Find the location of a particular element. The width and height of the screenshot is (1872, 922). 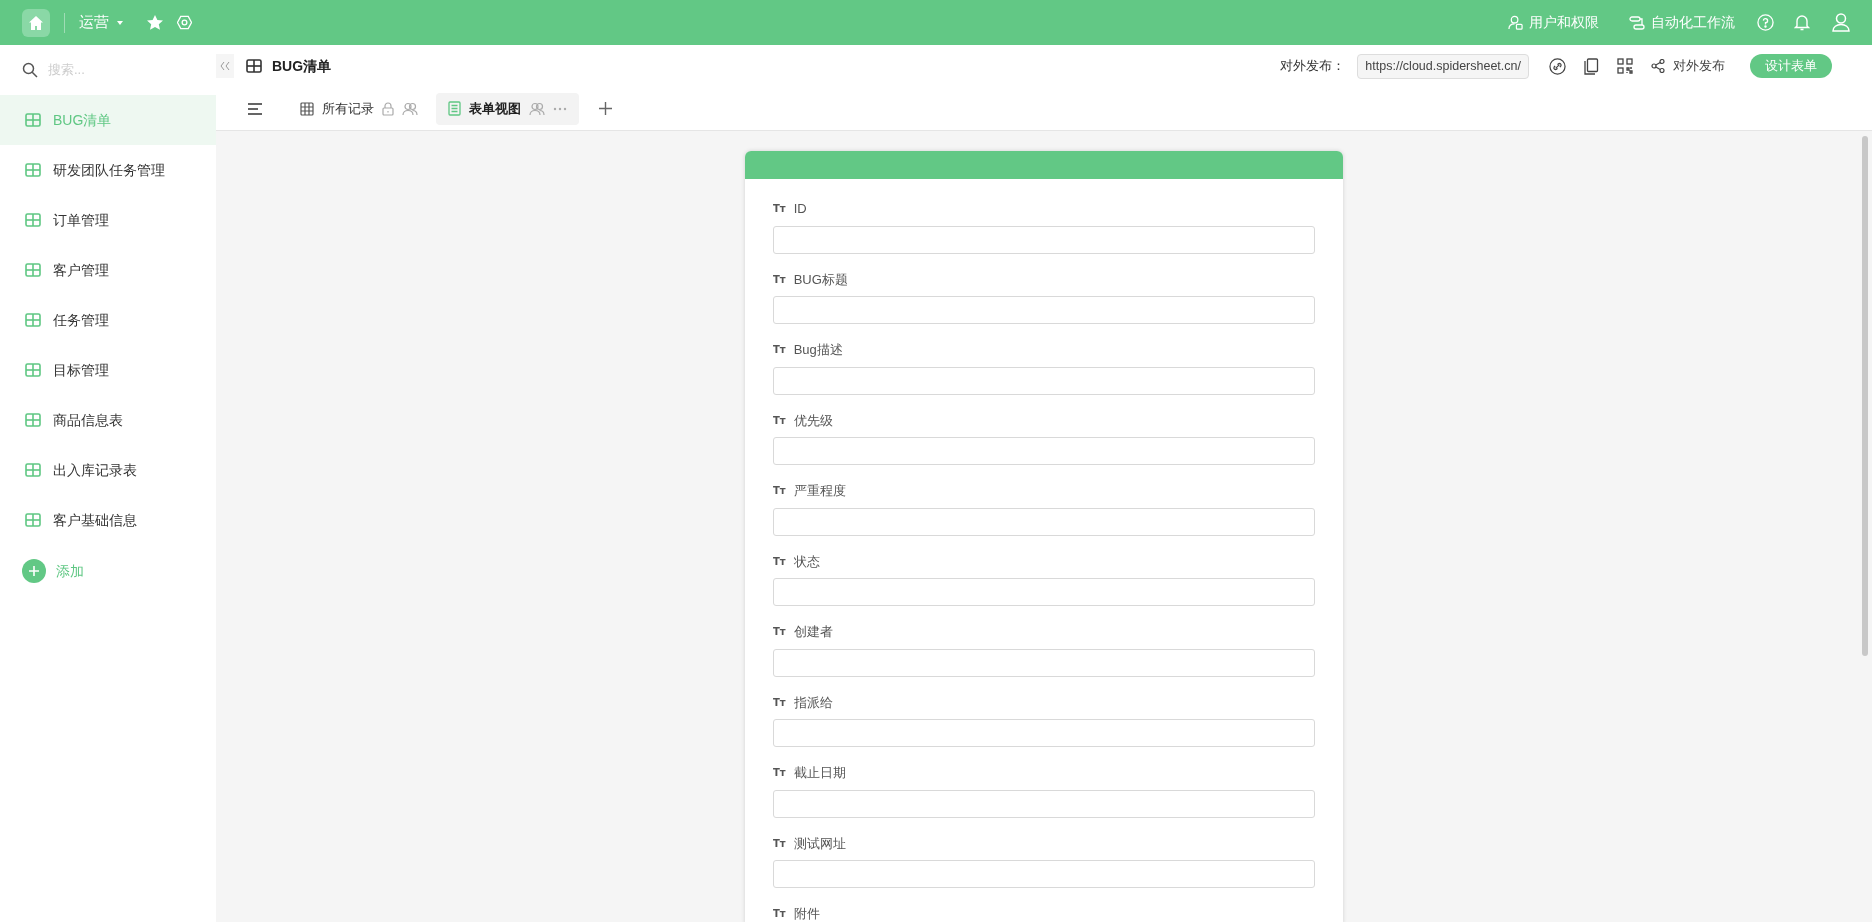

grid-icon is located at coordinates (307, 108).